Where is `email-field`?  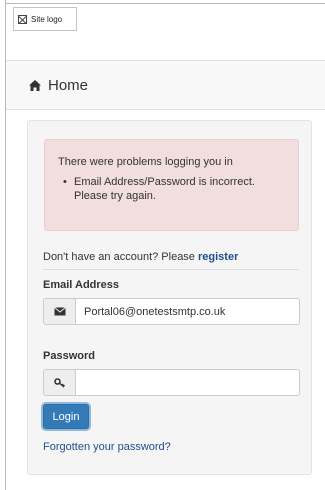 email-field is located at coordinates (188, 311).